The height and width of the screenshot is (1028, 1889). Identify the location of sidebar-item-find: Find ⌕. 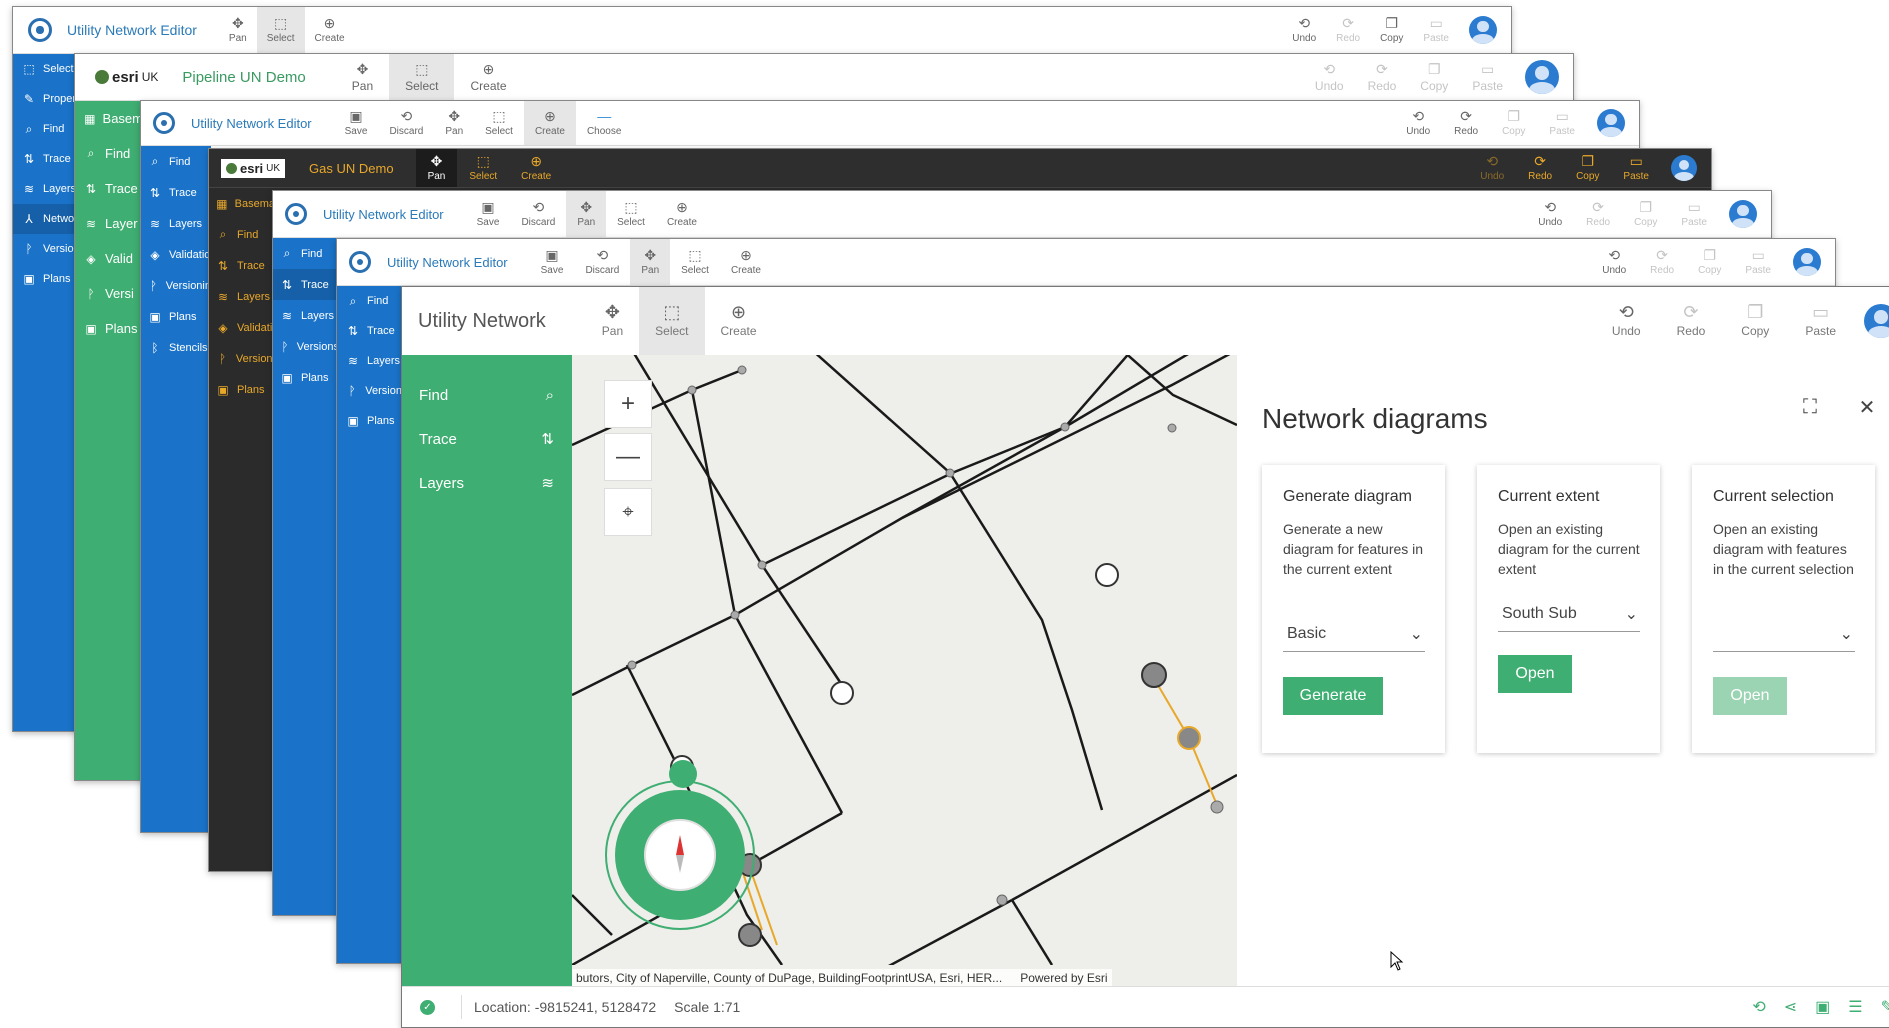
(487, 395).